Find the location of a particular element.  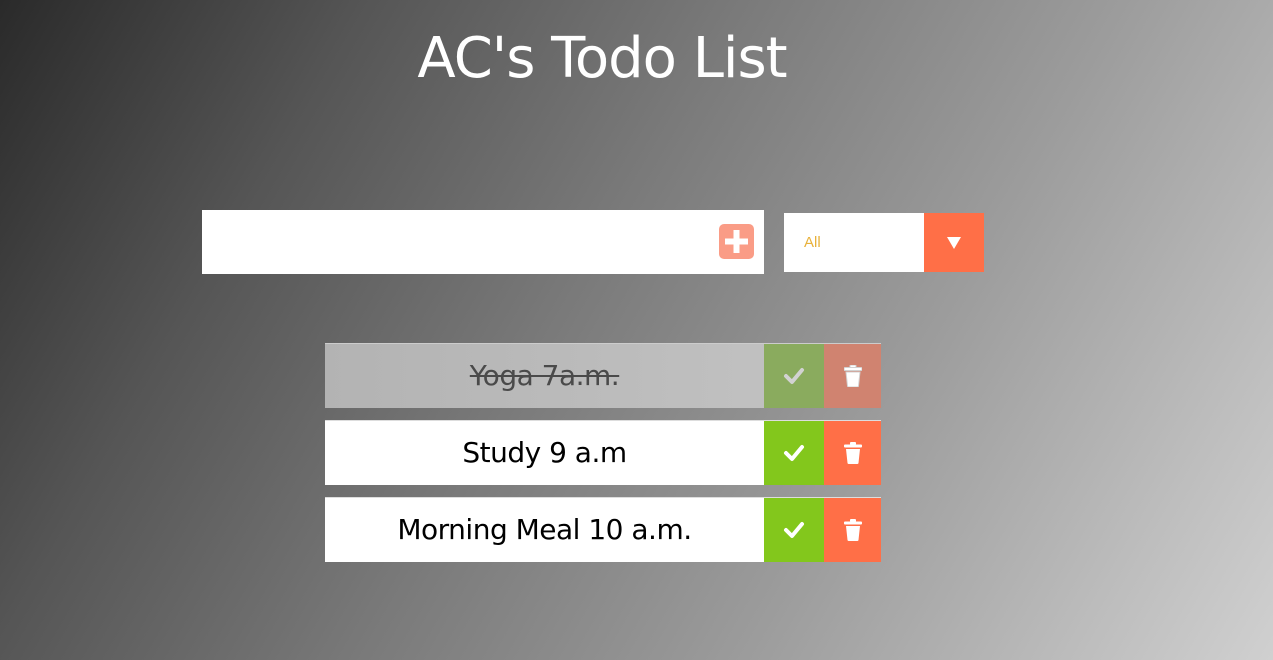

todo-text: Morning Meal 10 a.m. is located at coordinates (544, 529).